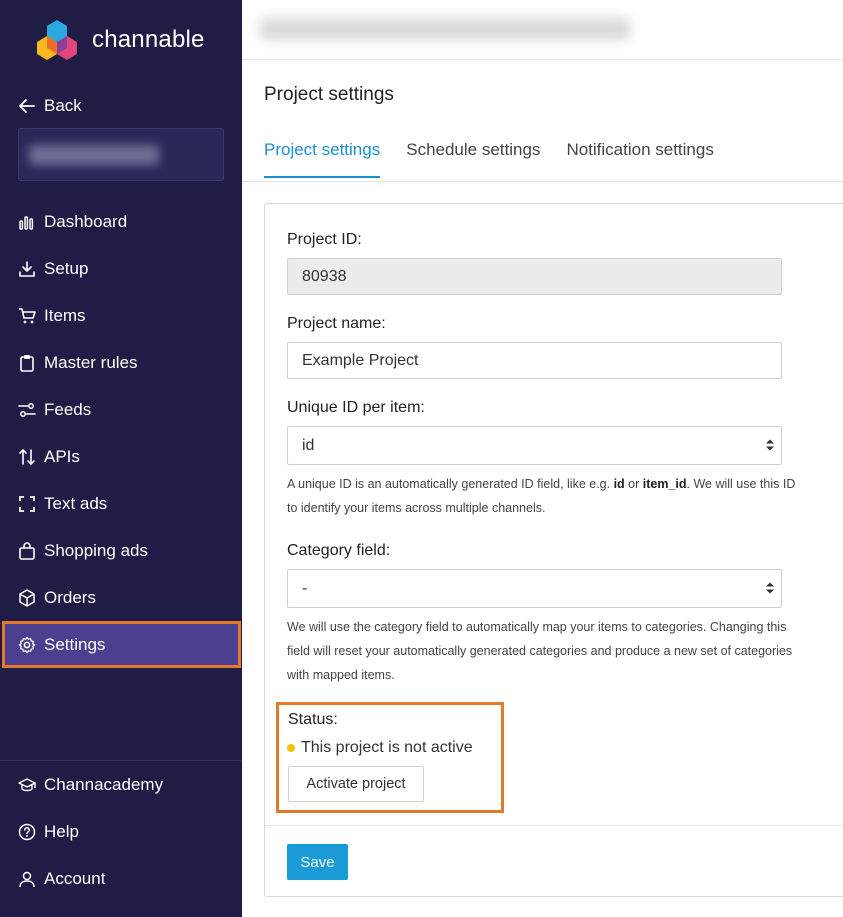 This screenshot has width=843, height=917. Describe the element at coordinates (27, 363) in the screenshot. I see `clipboard-icon` at that location.